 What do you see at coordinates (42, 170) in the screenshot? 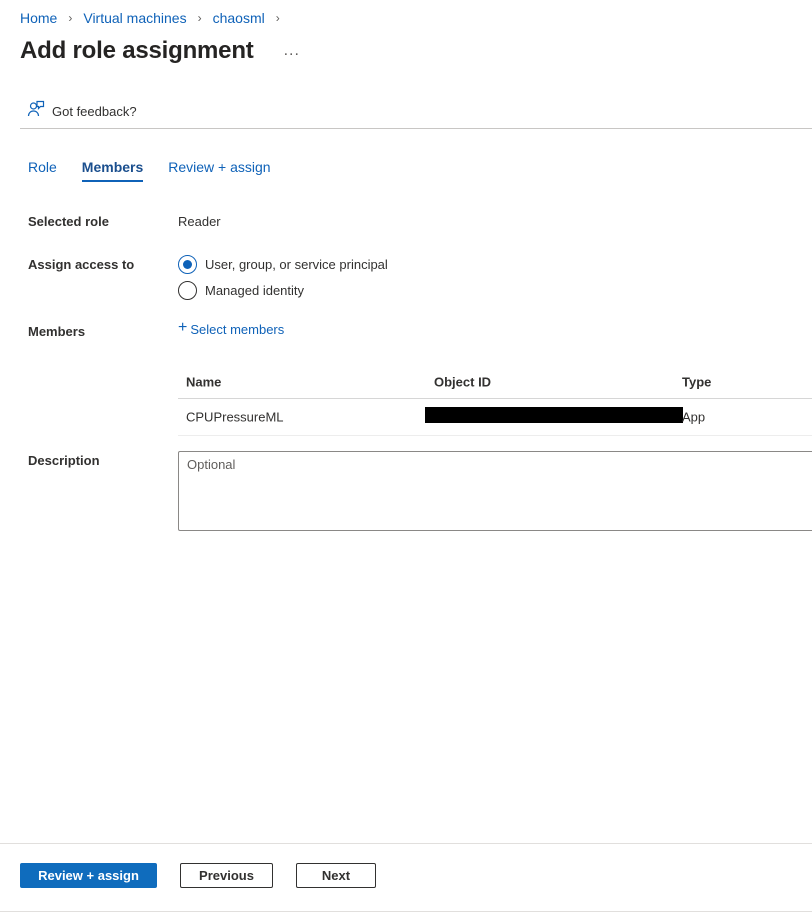
I see `tab-role: Role` at bounding box center [42, 170].